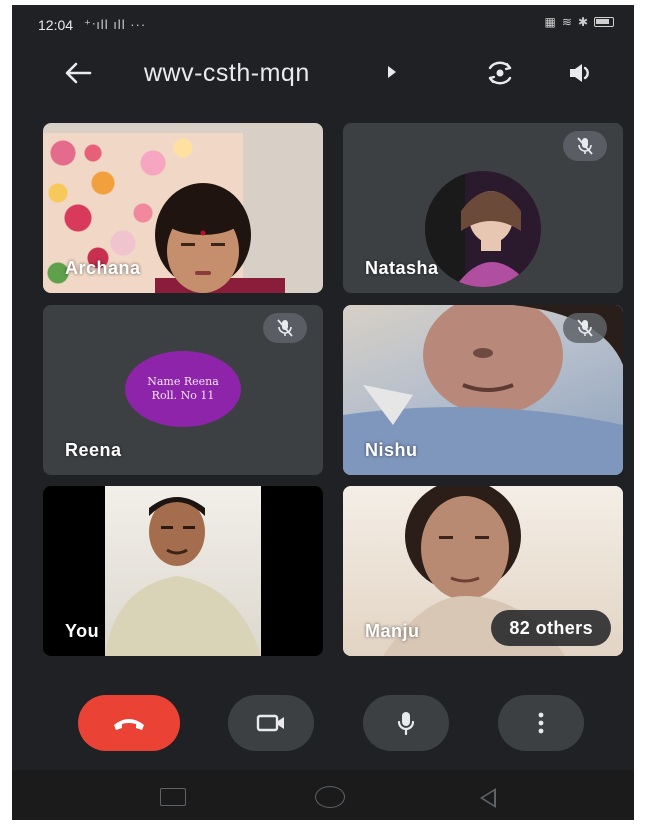 The height and width of the screenshot is (825, 645). I want to click on bluetooth-icon: ✱, so click(582, 22).